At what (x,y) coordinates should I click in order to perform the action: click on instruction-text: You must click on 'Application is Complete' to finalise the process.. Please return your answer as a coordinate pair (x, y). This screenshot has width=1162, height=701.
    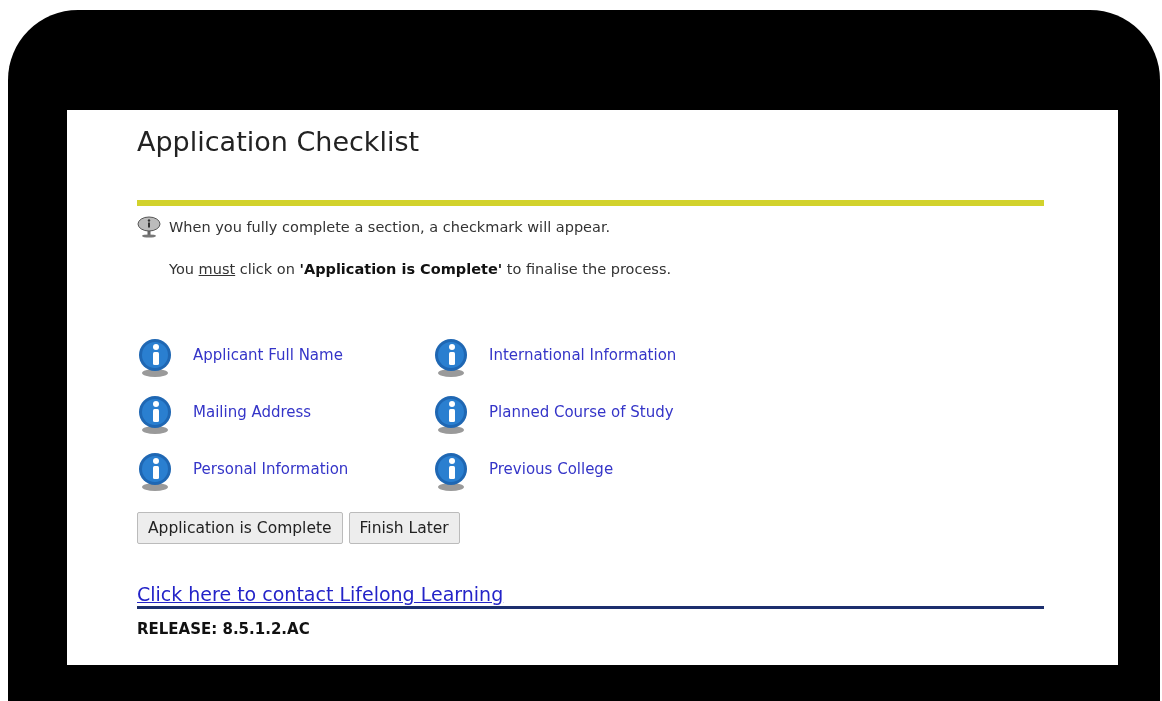
    Looking at the image, I should click on (420, 269).